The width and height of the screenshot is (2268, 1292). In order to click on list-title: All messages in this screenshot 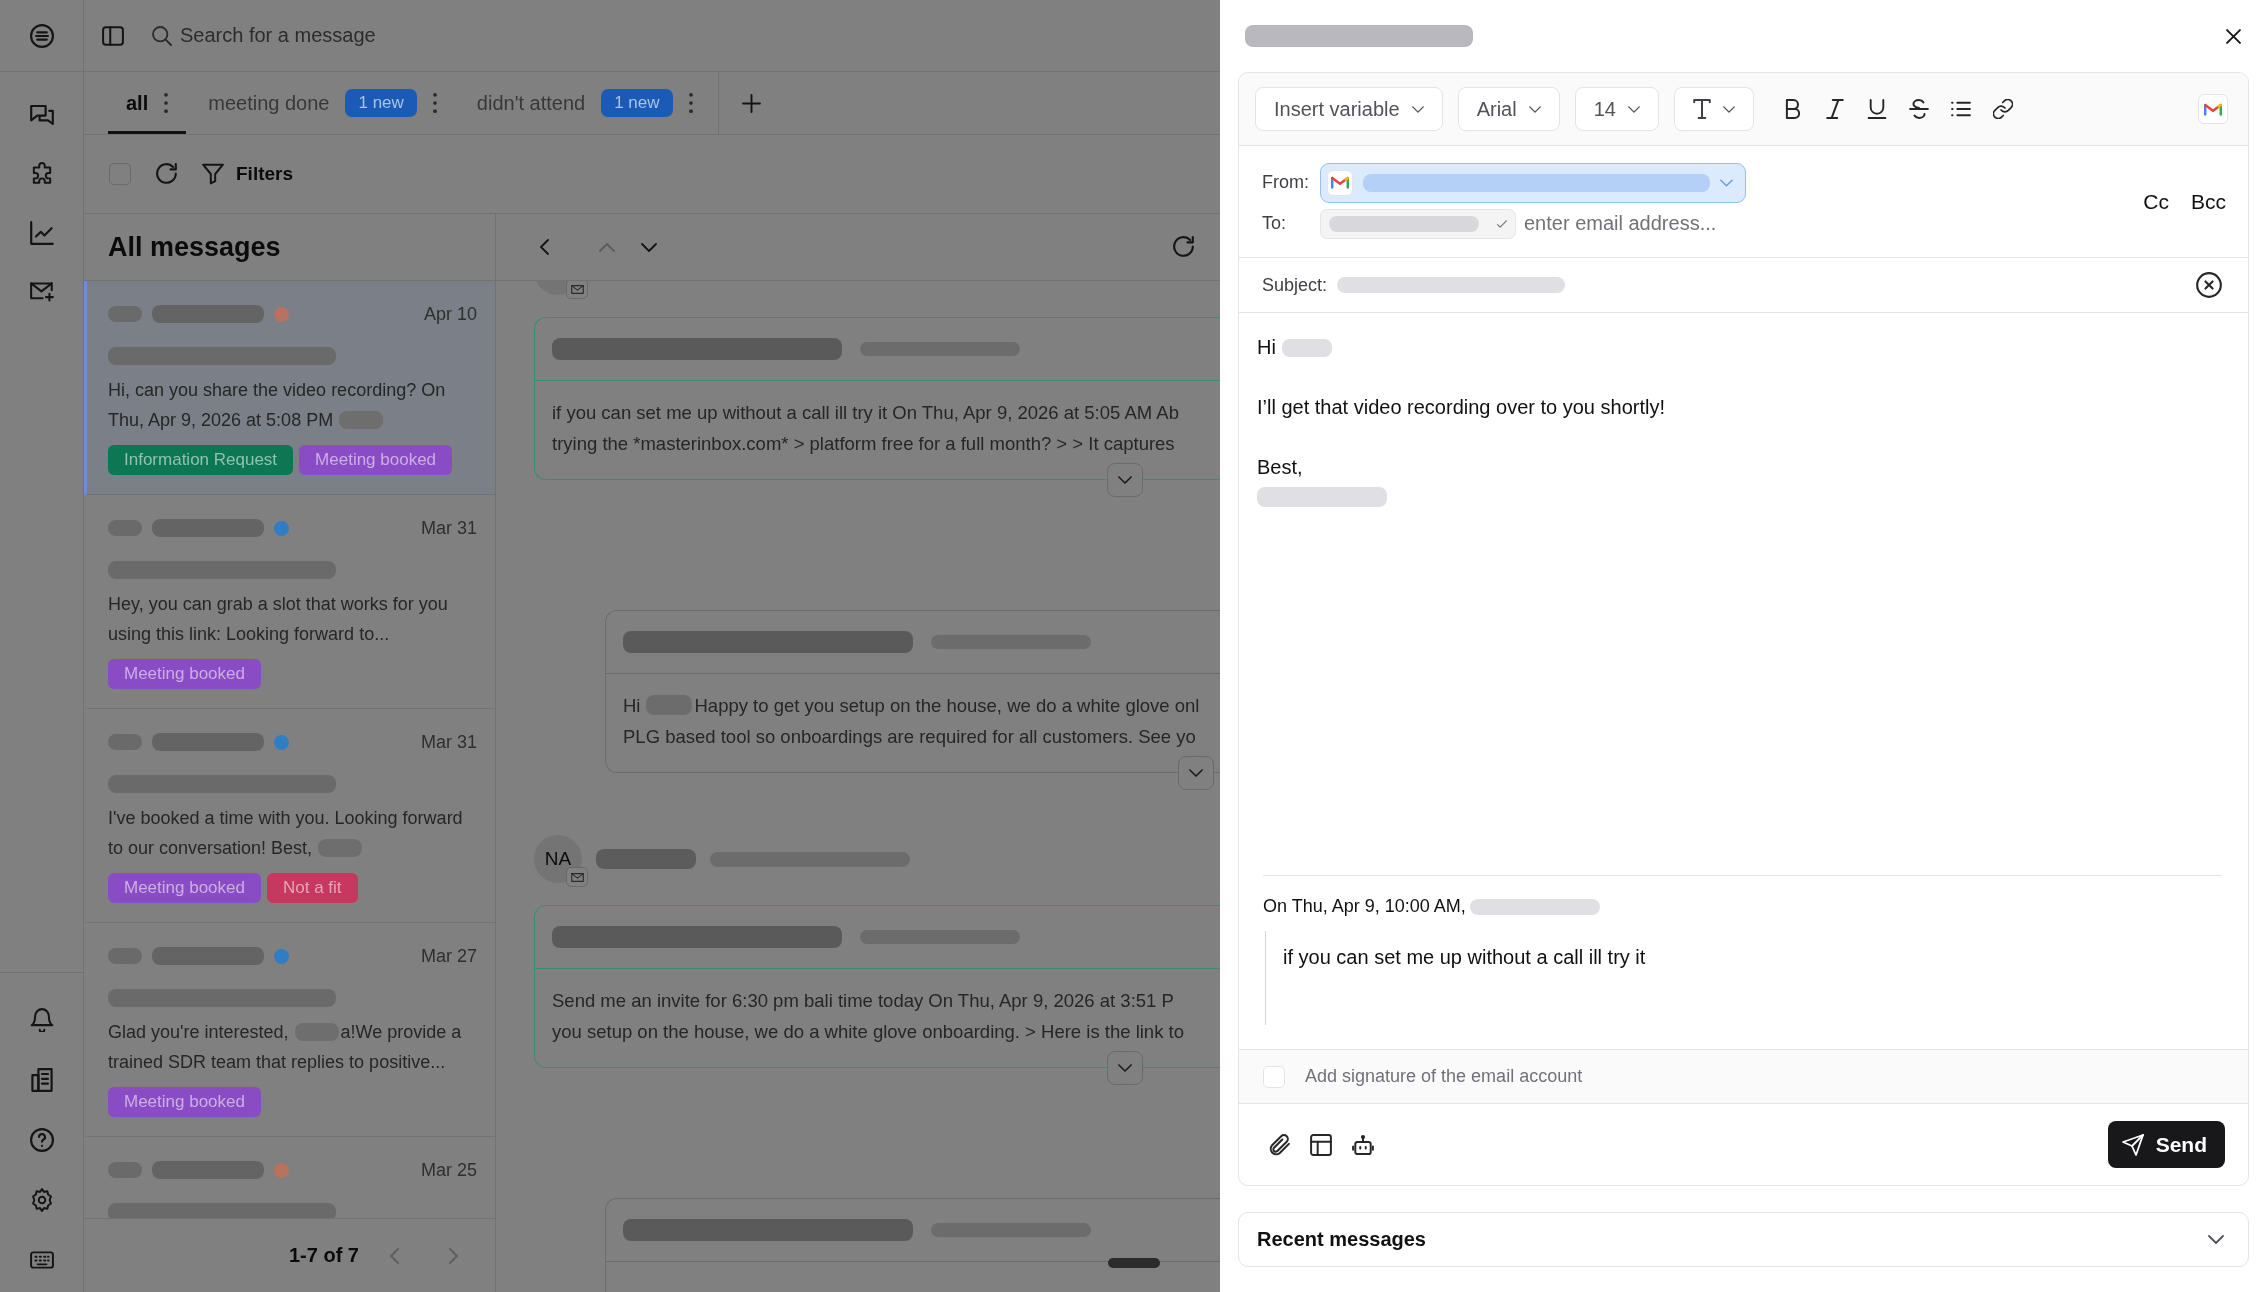, I will do `click(194, 247)`.